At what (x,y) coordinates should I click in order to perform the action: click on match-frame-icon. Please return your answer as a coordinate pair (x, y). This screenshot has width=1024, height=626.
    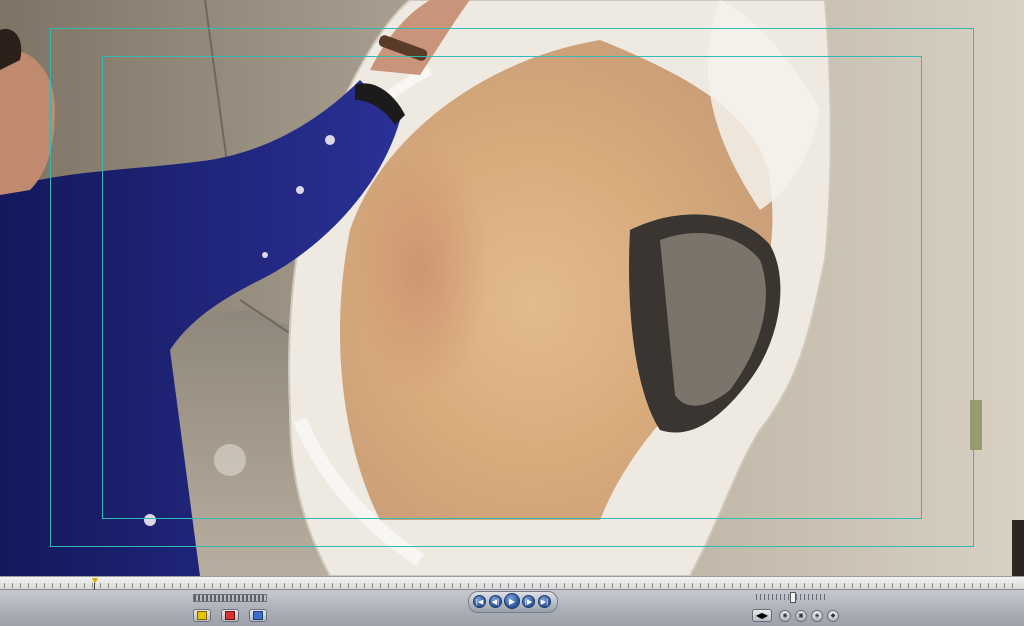
    Looking at the image, I should click on (258, 615).